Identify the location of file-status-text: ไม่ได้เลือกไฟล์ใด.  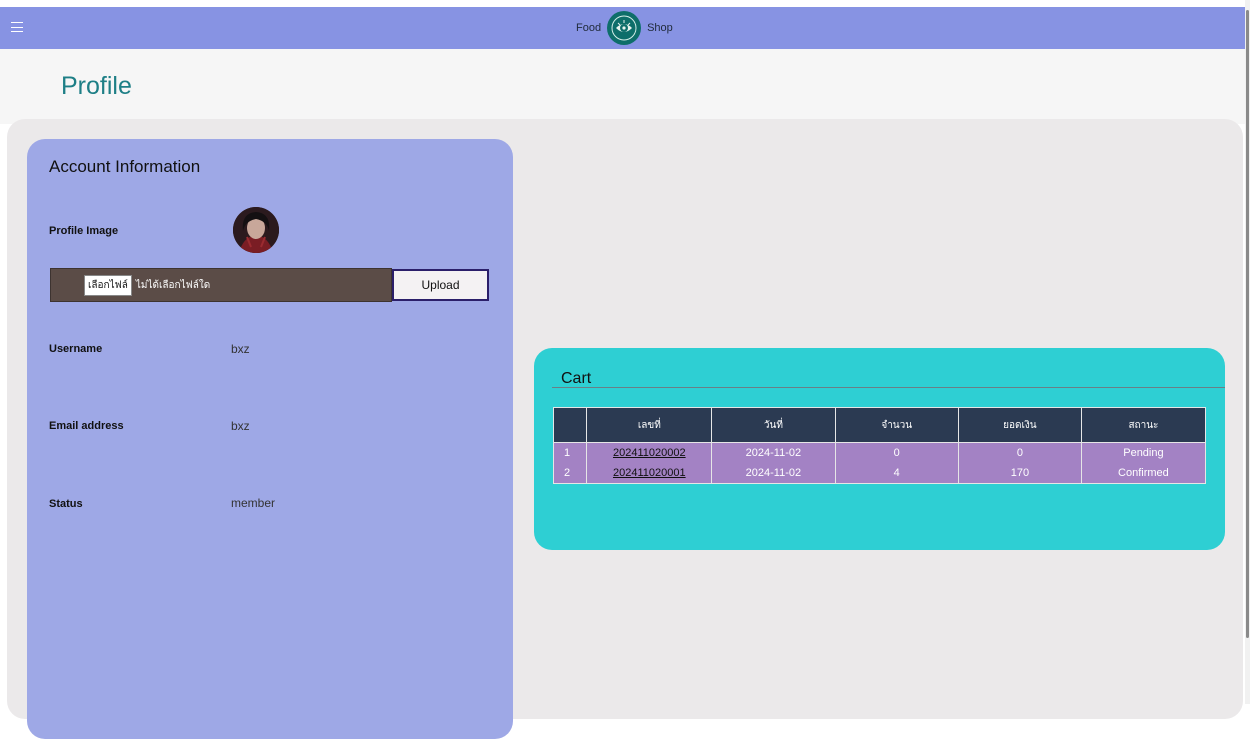
(173, 285).